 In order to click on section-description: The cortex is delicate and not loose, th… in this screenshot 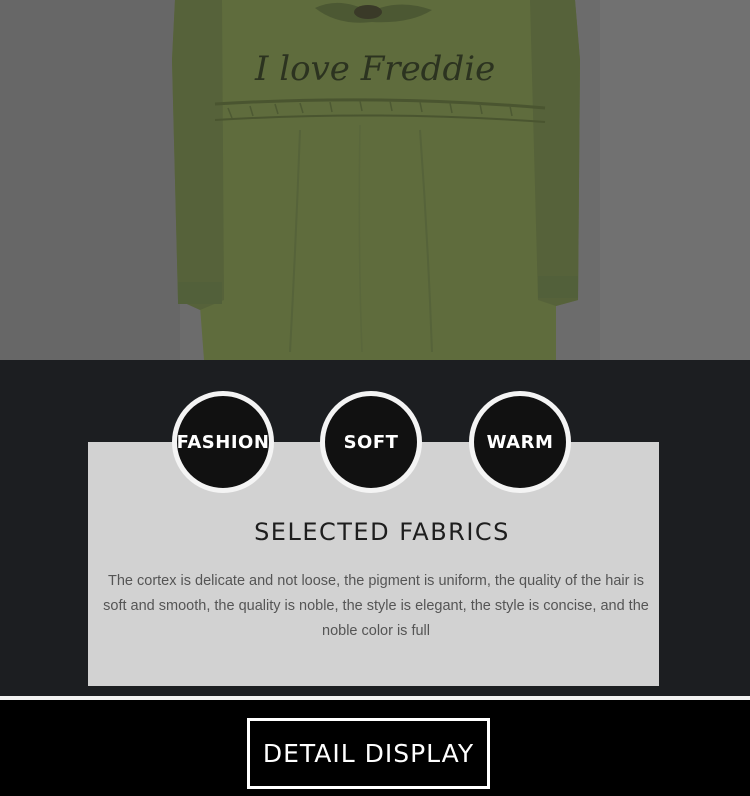, I will do `click(376, 606)`.